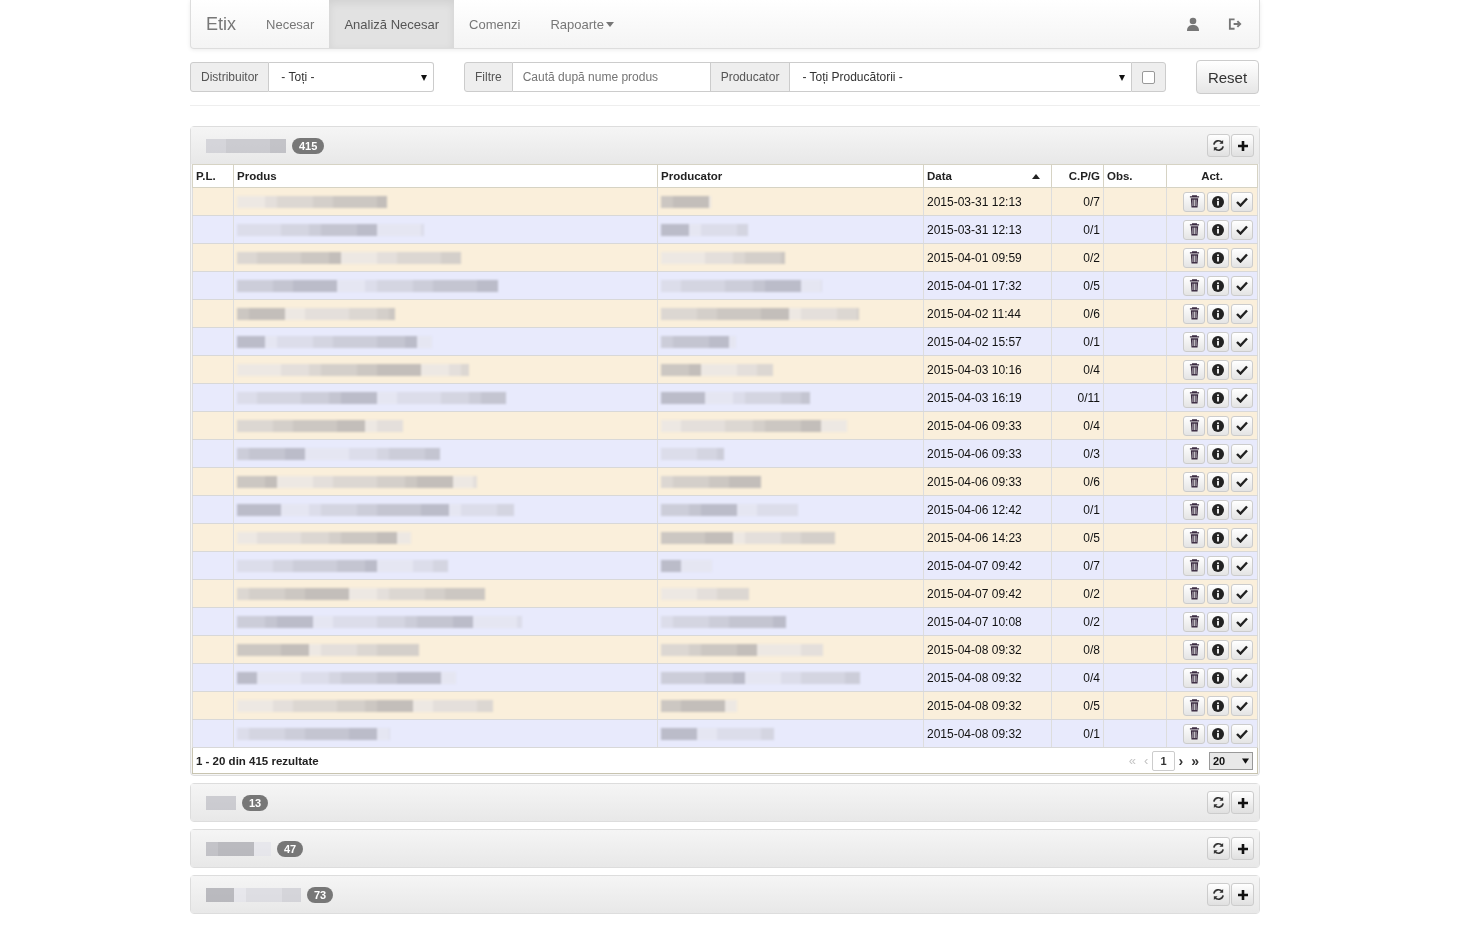 This screenshot has width=1473, height=936. I want to click on nav-tab: Rapoarte, so click(582, 24).